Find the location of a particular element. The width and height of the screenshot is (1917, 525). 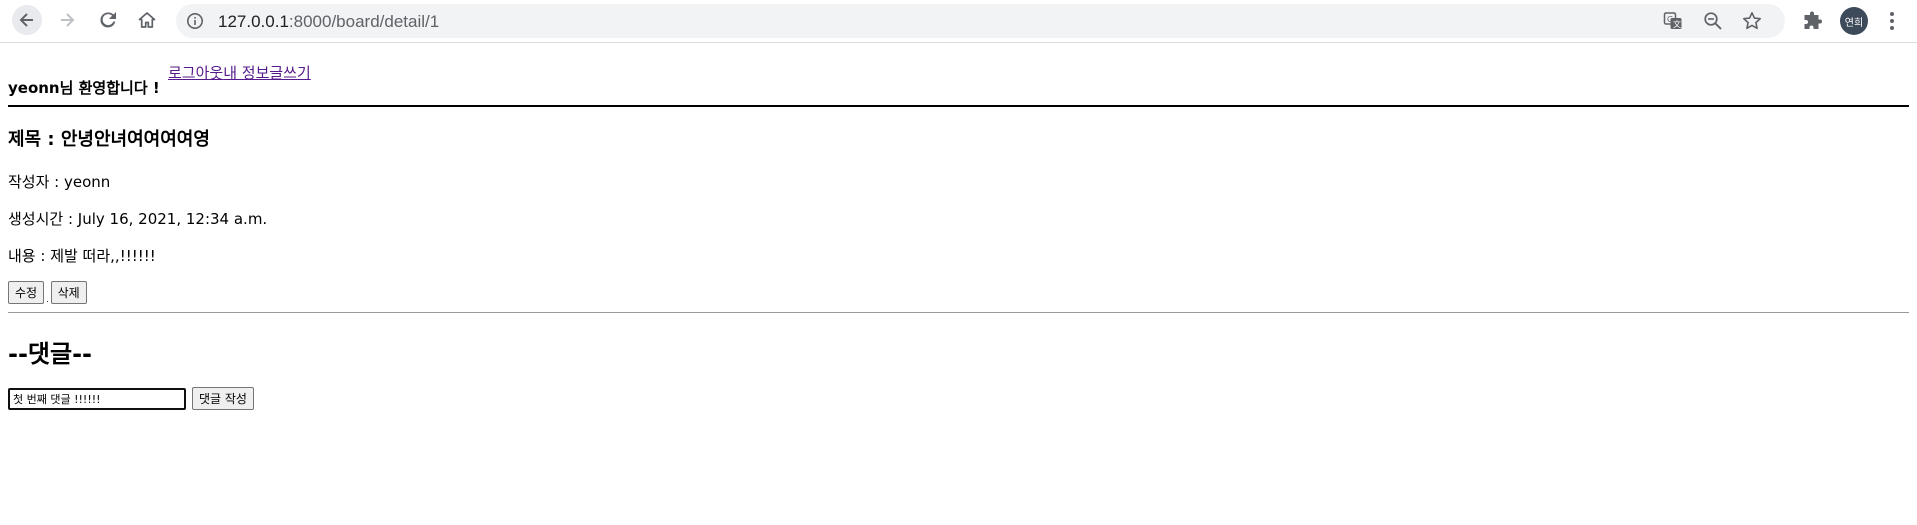

back-button is located at coordinates (27, 20).